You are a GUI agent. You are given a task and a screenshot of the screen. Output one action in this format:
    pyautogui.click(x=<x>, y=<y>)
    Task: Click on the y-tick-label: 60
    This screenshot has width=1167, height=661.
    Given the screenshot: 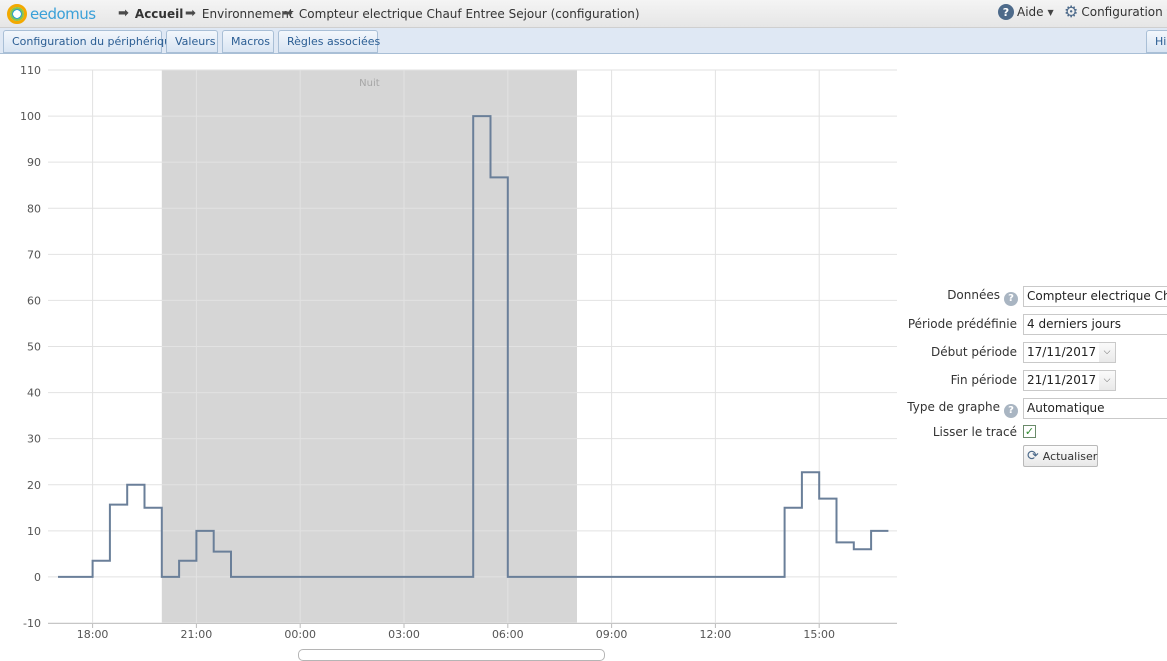 What is the action you would take?
    pyautogui.click(x=34, y=300)
    